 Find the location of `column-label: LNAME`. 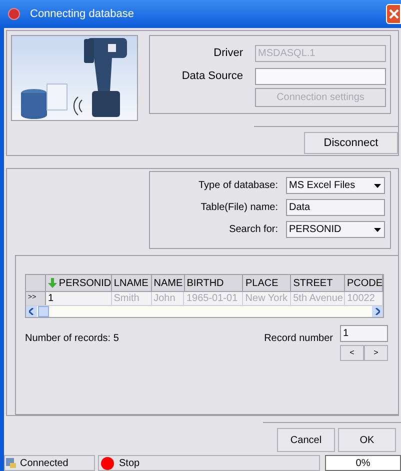

column-label: LNAME is located at coordinates (131, 283).